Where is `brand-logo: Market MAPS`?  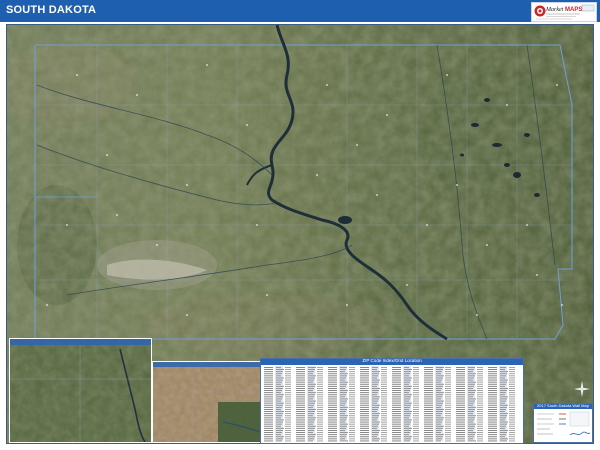
brand-logo: Market MAPS is located at coordinates (564, 12).